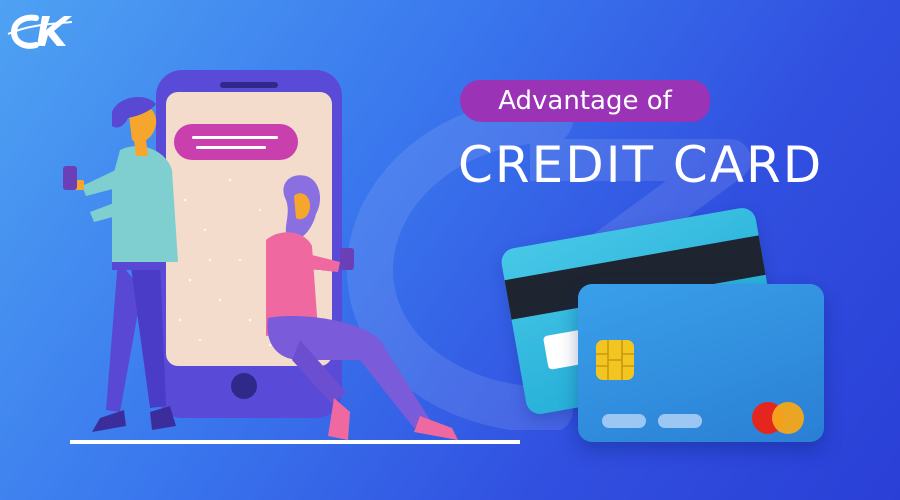  What do you see at coordinates (701, 363) in the screenshot?
I see `front-credit-card` at bounding box center [701, 363].